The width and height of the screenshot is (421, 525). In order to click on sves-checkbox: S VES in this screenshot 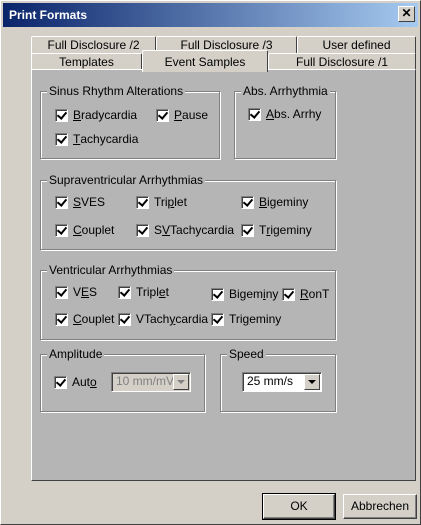, I will do `click(80, 202)`.